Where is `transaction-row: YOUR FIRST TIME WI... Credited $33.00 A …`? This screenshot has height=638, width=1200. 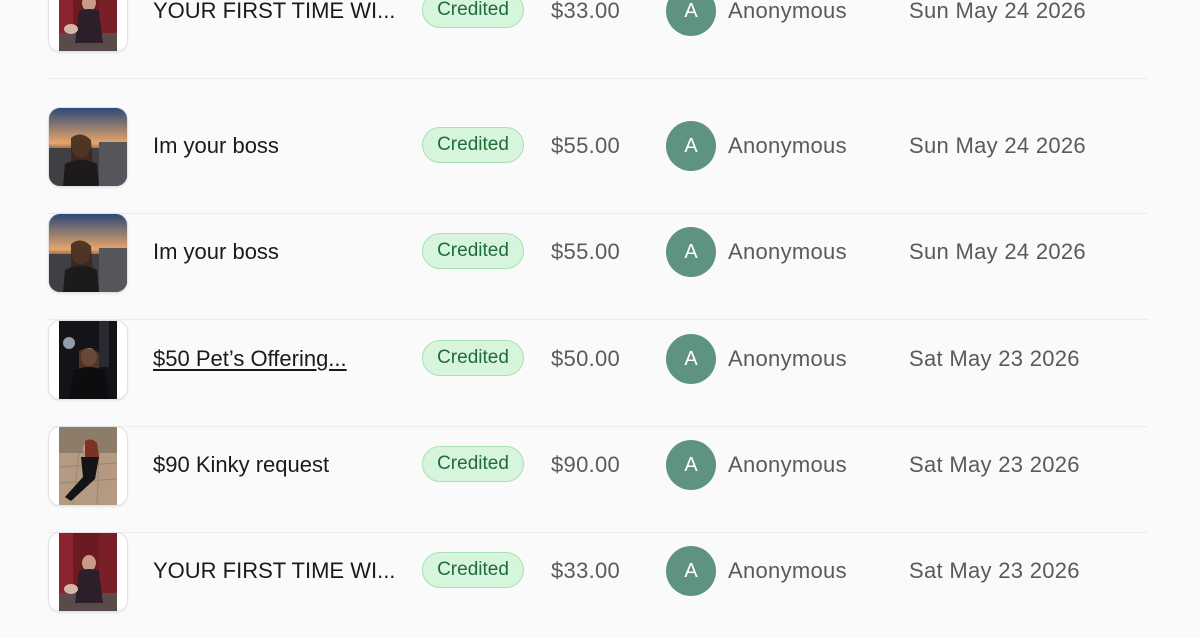 transaction-row: YOUR FIRST TIME WI... Credited $33.00 A … is located at coordinates (598, 39).